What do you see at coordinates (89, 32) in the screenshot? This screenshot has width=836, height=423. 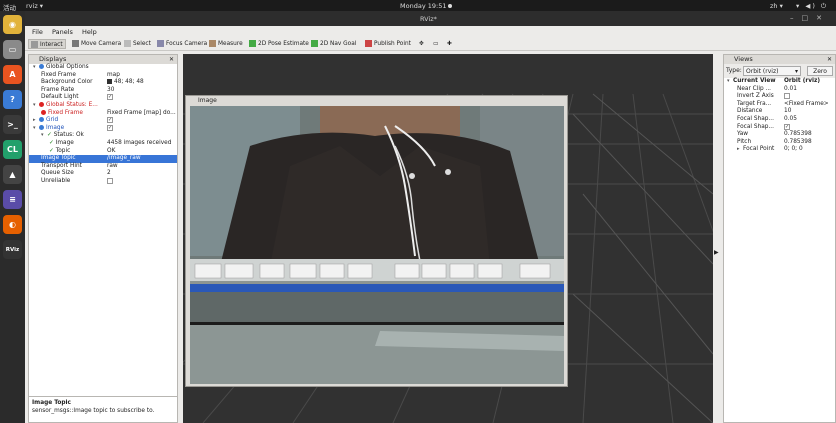 I see `menu-help: Help` at bounding box center [89, 32].